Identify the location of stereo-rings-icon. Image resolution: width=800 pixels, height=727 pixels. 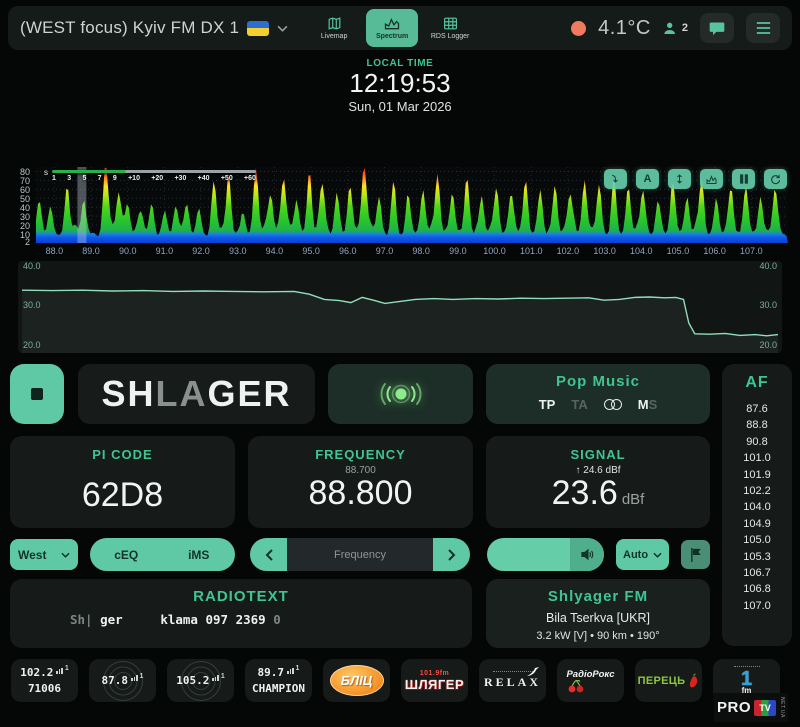
(612, 404).